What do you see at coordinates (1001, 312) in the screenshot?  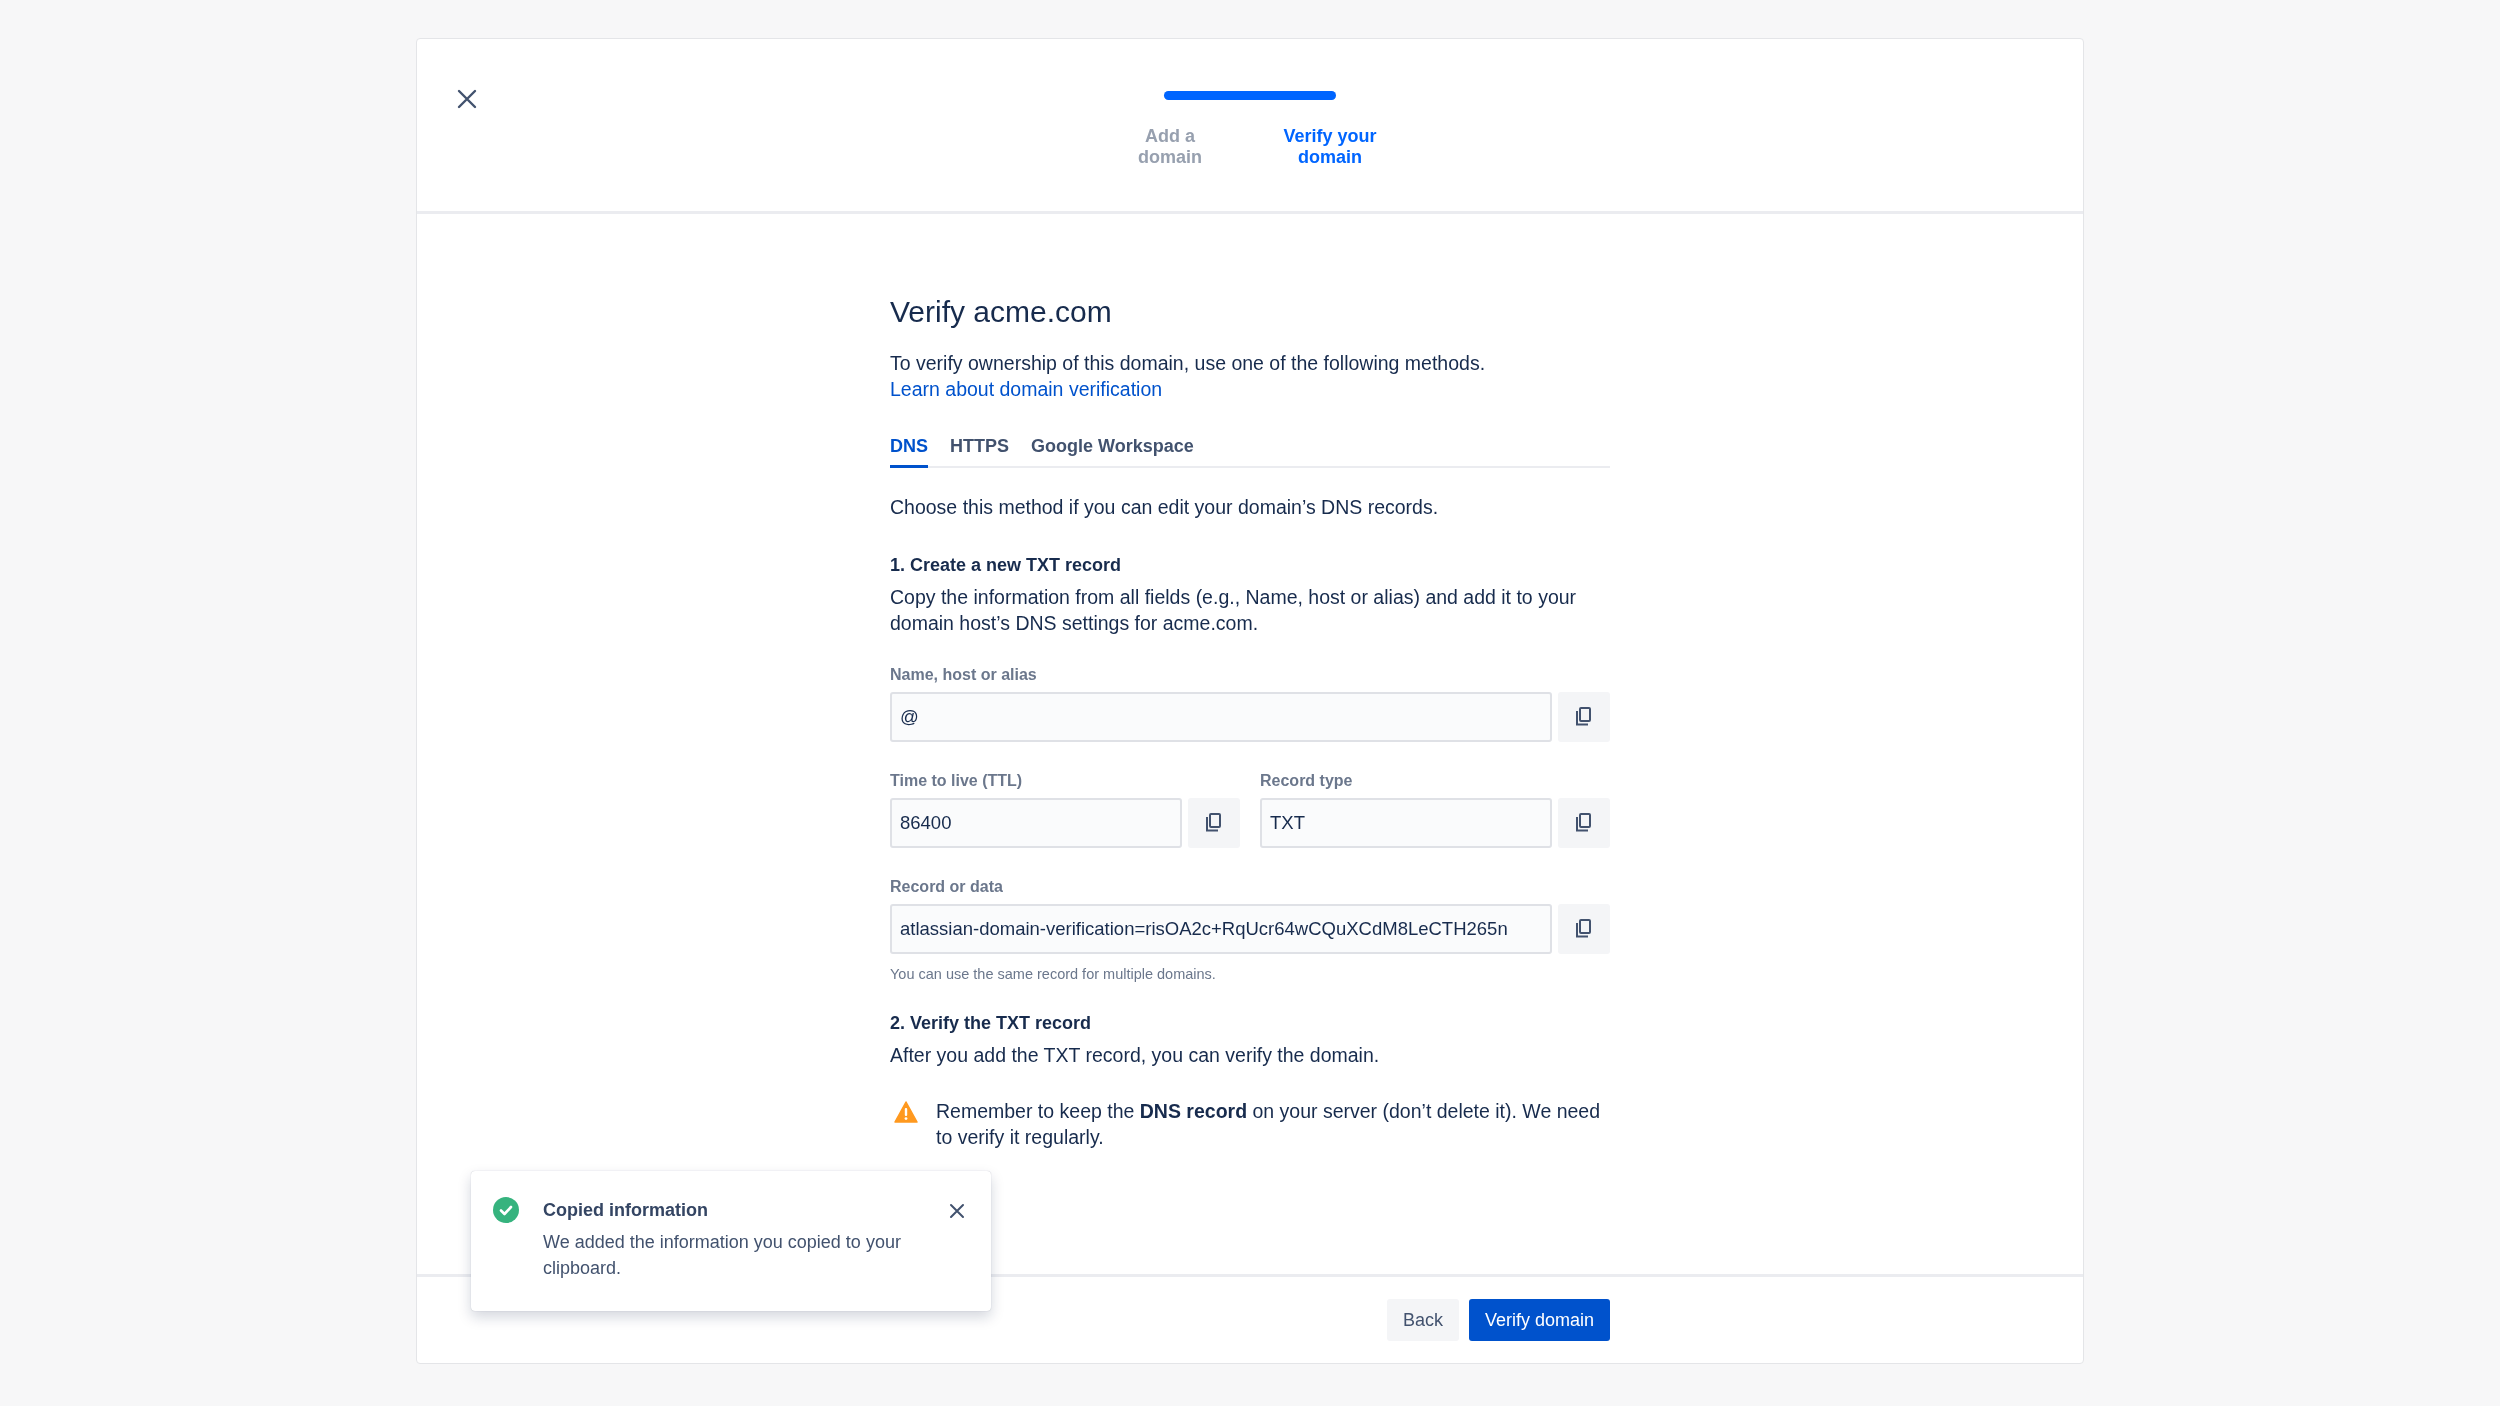 I see `page-title: Verify acme.com` at bounding box center [1001, 312].